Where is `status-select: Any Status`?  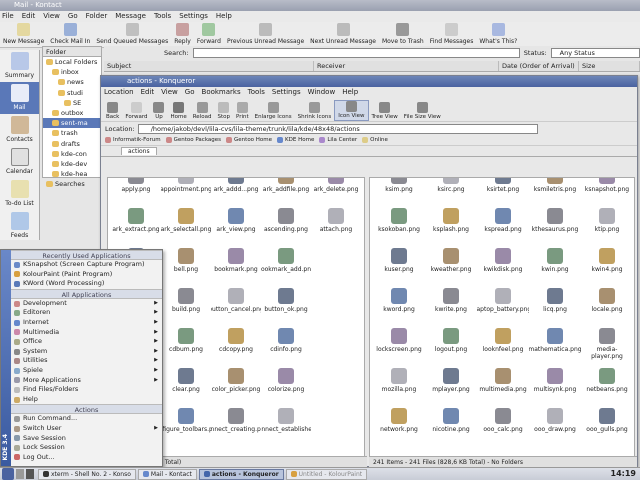 status-select: Any Status is located at coordinates (595, 52).